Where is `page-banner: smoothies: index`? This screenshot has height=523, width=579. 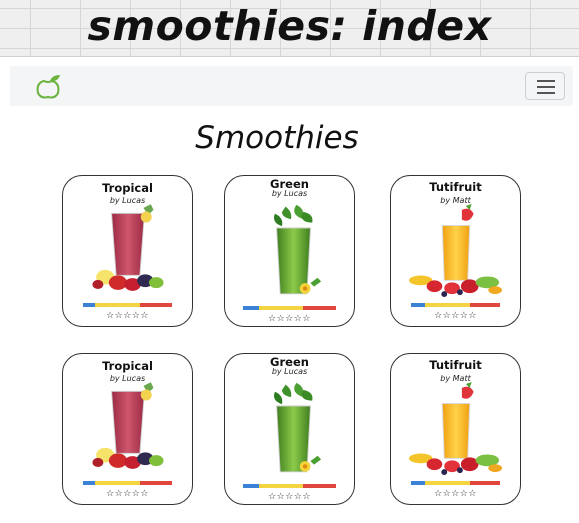 page-banner: smoothies: index is located at coordinates (289, 28).